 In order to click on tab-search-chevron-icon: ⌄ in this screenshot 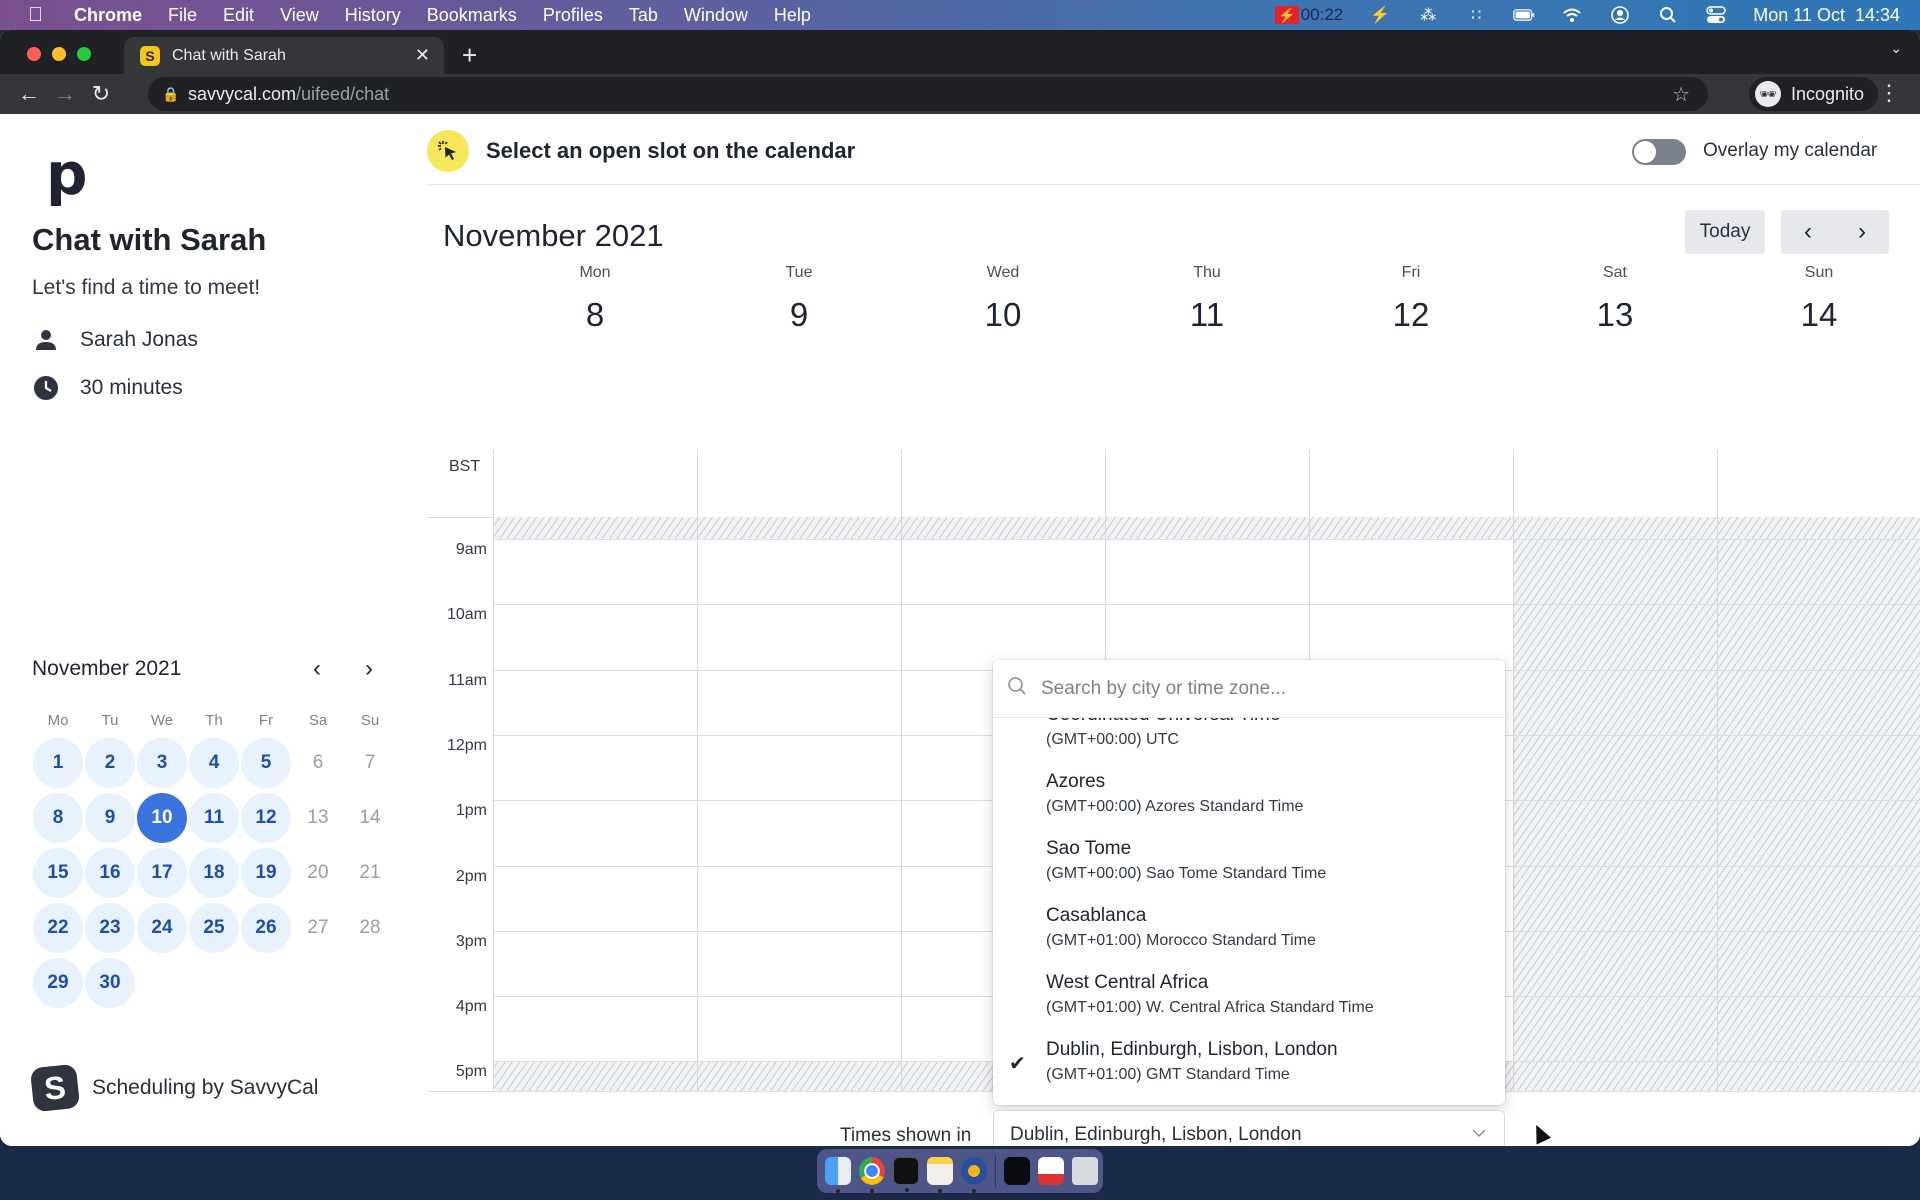, I will do `click(1896, 48)`.